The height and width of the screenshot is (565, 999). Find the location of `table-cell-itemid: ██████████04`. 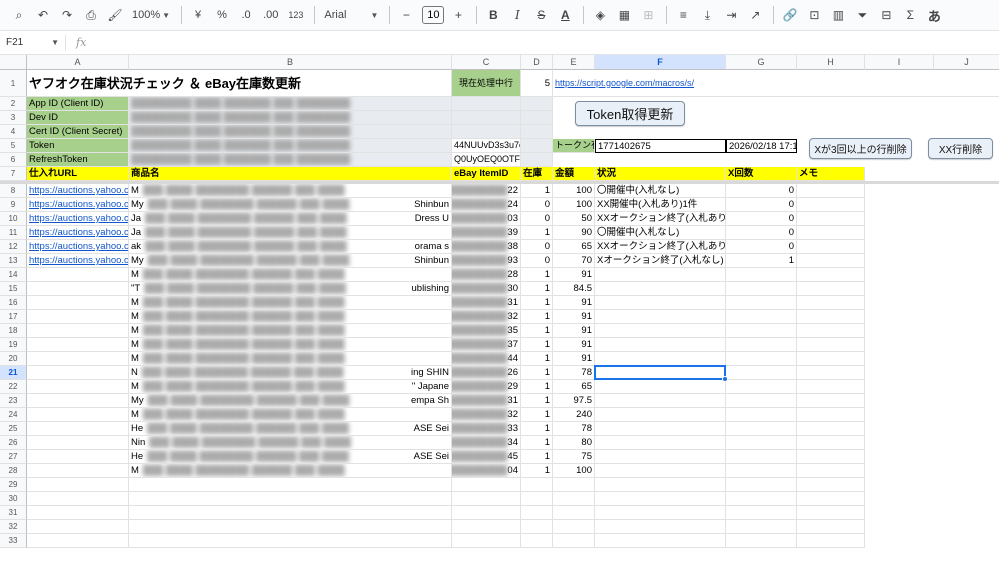

table-cell-itemid: ██████████04 is located at coordinates (486, 471).